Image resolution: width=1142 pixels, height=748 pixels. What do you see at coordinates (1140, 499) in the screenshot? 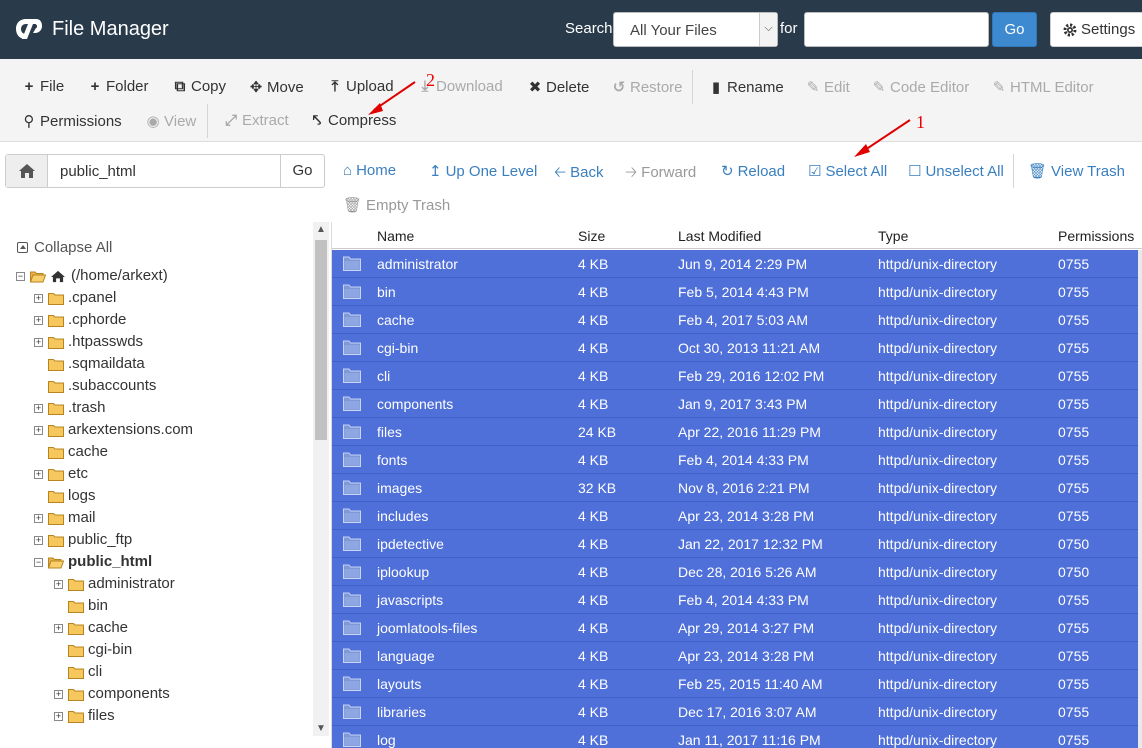
I see `file-list-scrollbar` at bounding box center [1140, 499].